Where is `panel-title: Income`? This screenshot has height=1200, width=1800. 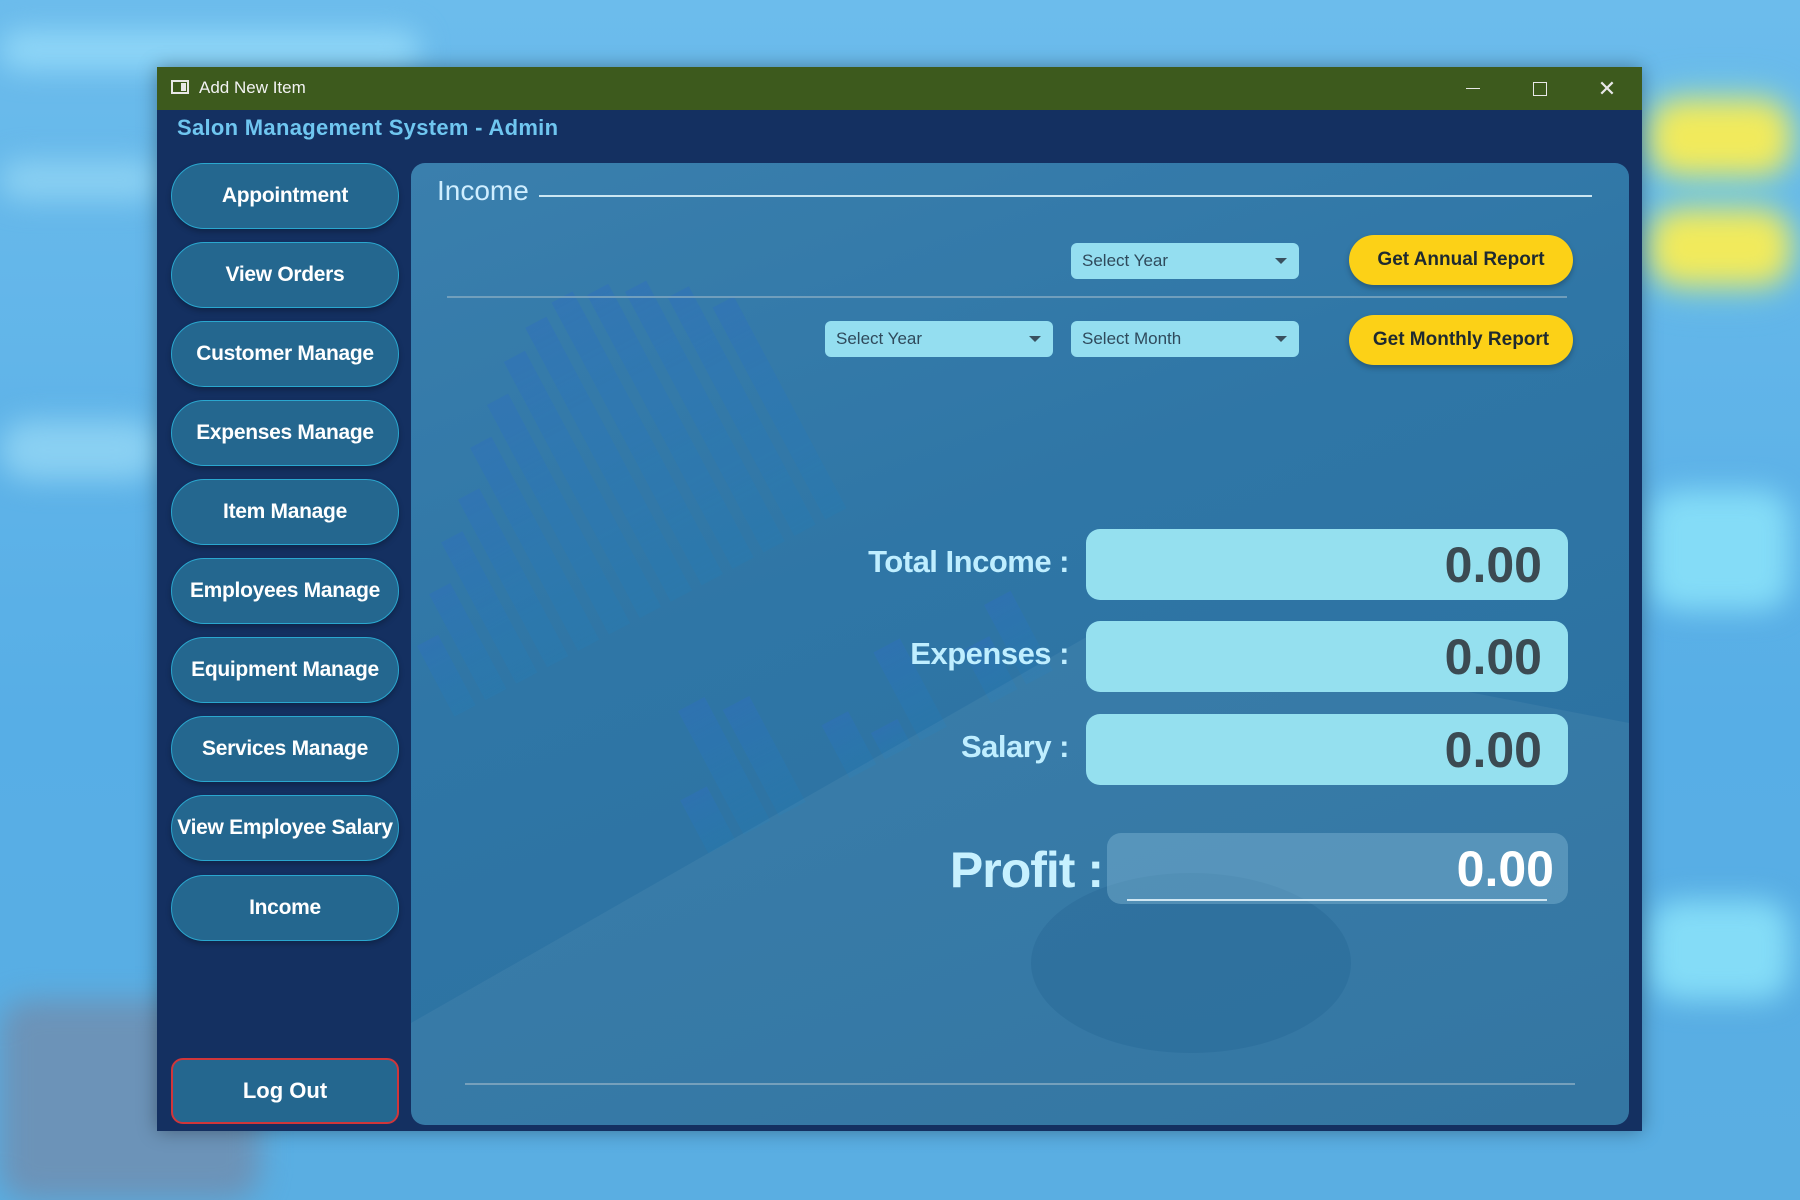
panel-title: Income is located at coordinates (483, 190).